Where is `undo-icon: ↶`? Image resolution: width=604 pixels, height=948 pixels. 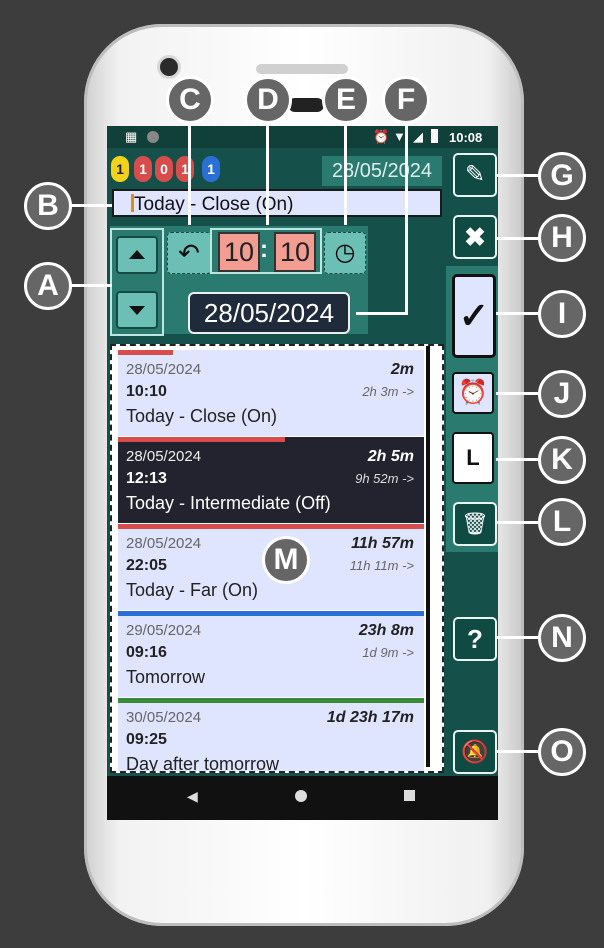
undo-icon: ↶ is located at coordinates (189, 253).